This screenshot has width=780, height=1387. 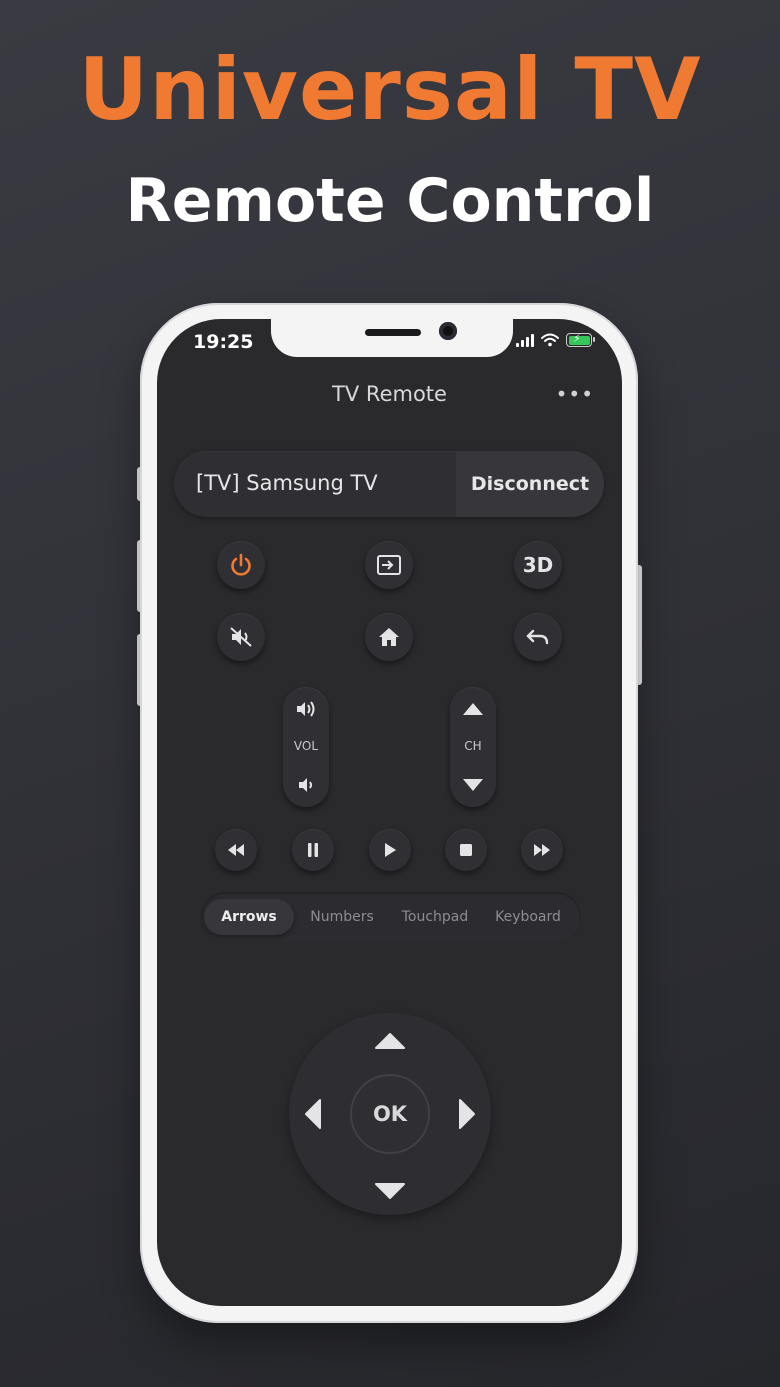 What do you see at coordinates (580, 339) in the screenshot?
I see `battery-icon: ⚡` at bounding box center [580, 339].